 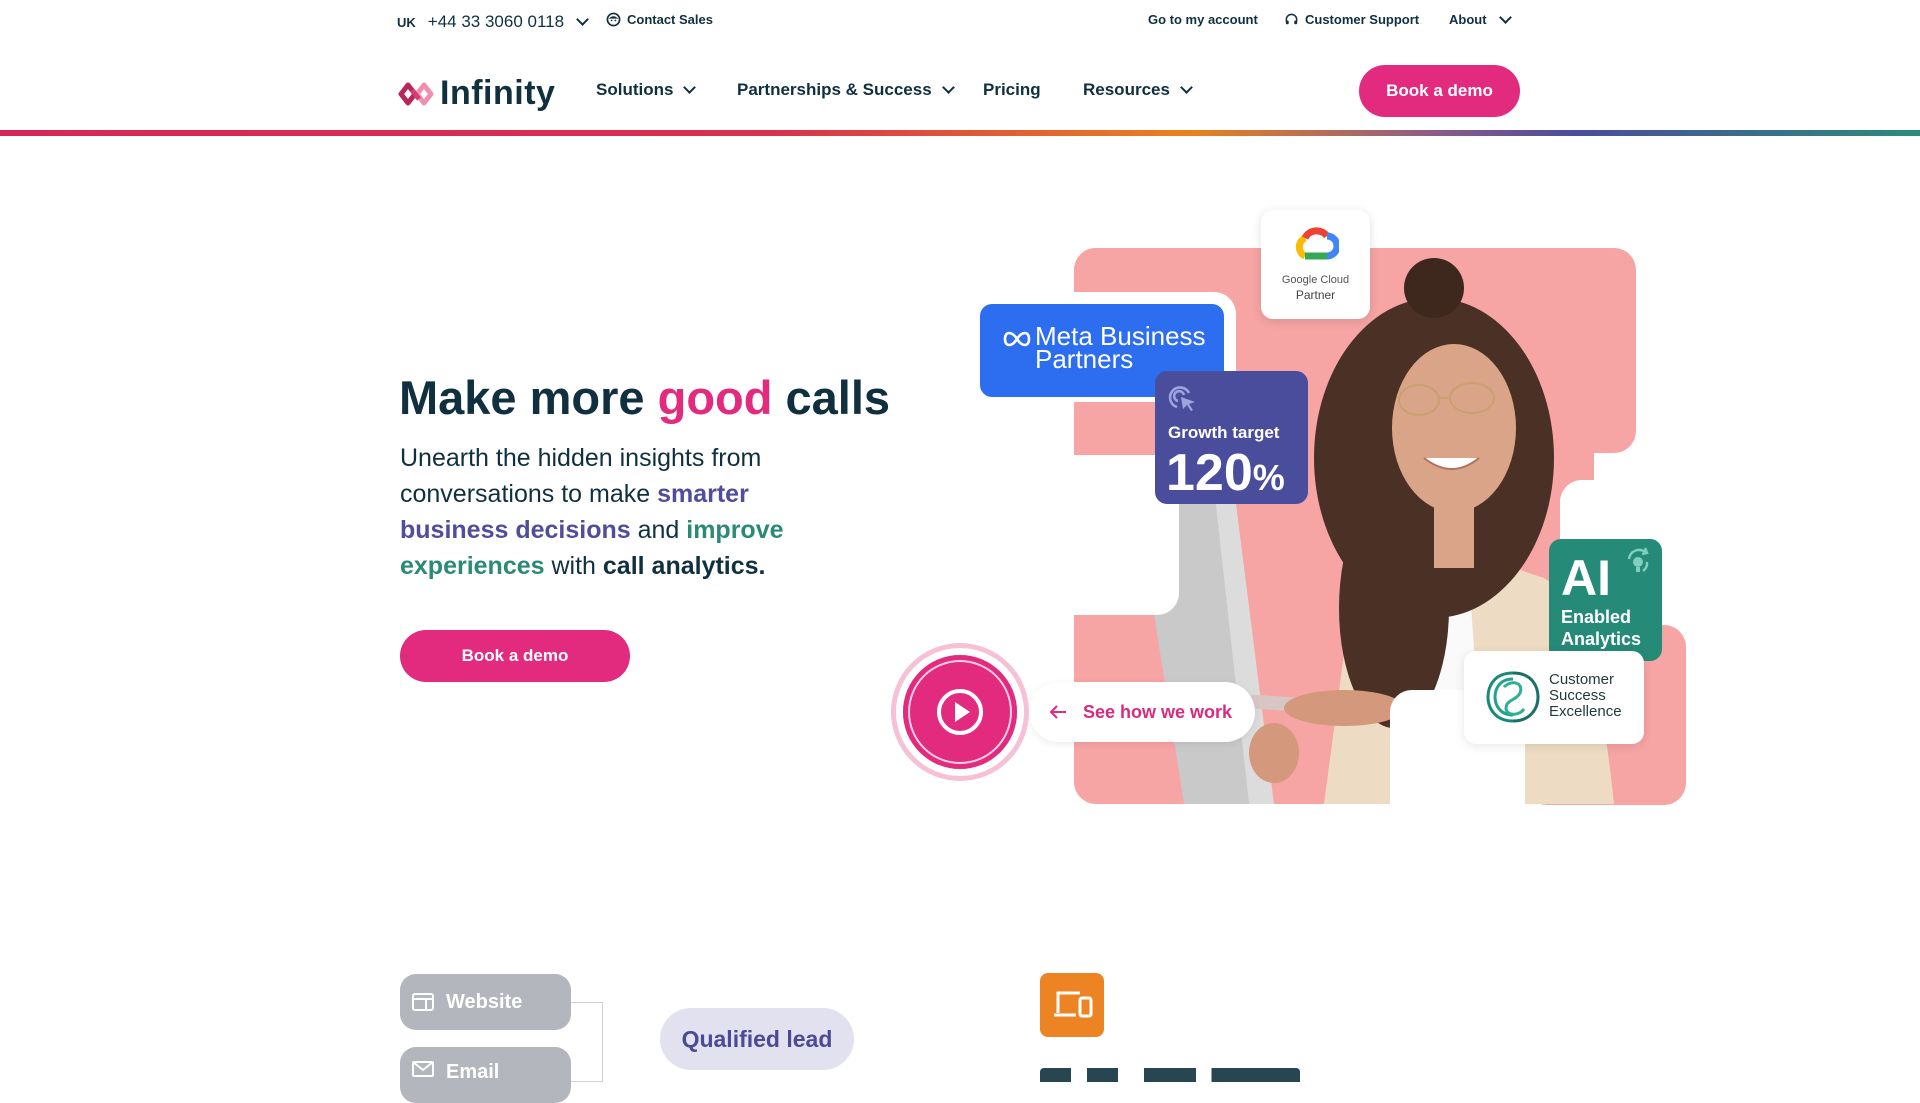 What do you see at coordinates (1291, 19) in the screenshot?
I see `headset-icon` at bounding box center [1291, 19].